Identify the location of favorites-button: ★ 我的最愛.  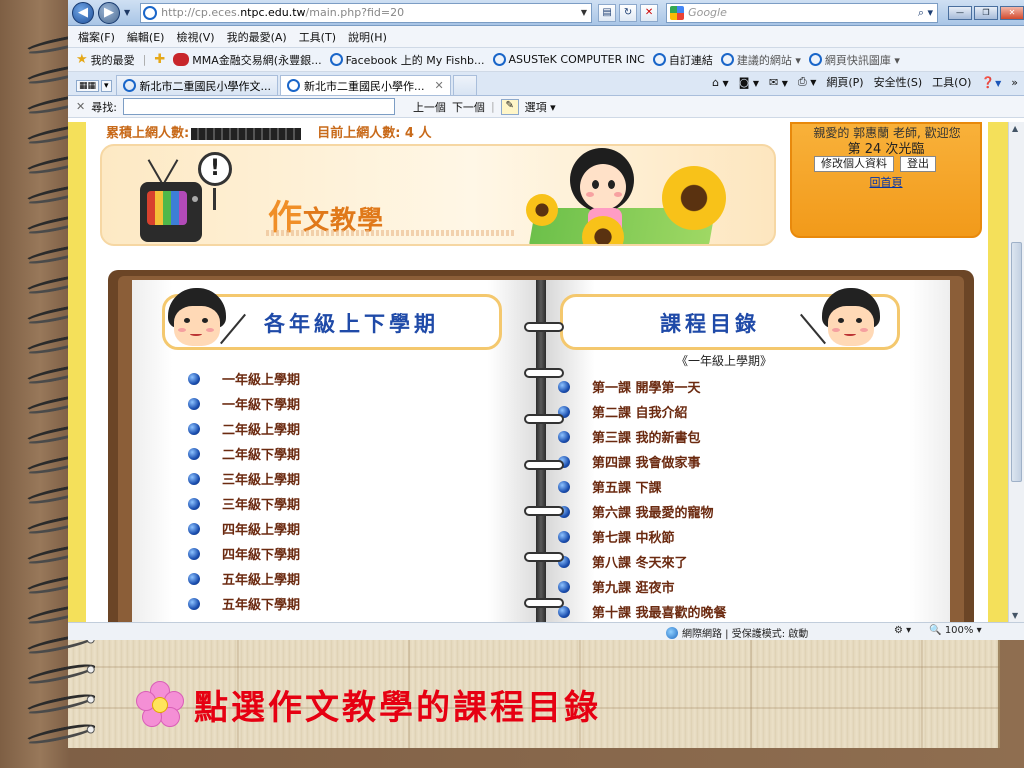
(105, 60).